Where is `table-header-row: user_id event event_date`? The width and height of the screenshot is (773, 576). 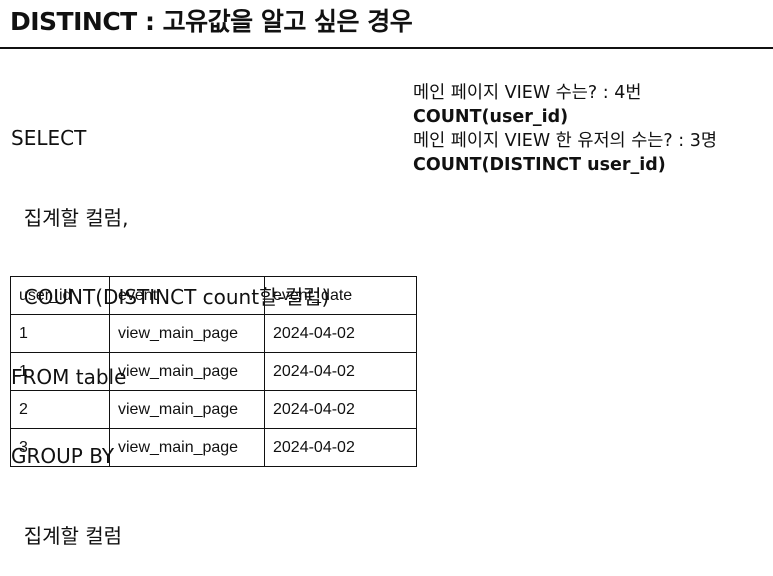
table-header-row: user_id event event_date is located at coordinates (213, 295).